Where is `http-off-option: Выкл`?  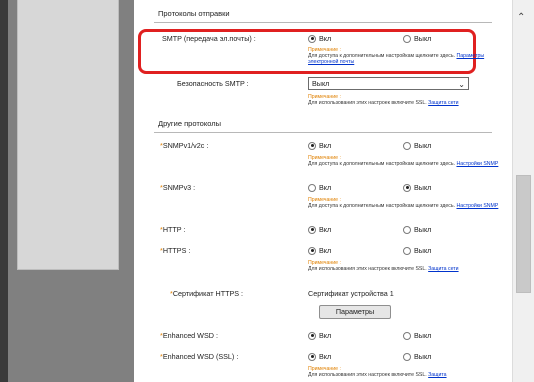 http-off-option: Выкл is located at coordinates (417, 229).